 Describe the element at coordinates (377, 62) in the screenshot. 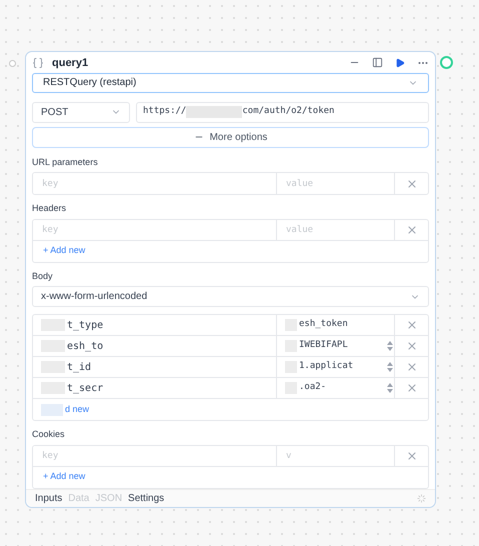

I see `panel-icon` at that location.